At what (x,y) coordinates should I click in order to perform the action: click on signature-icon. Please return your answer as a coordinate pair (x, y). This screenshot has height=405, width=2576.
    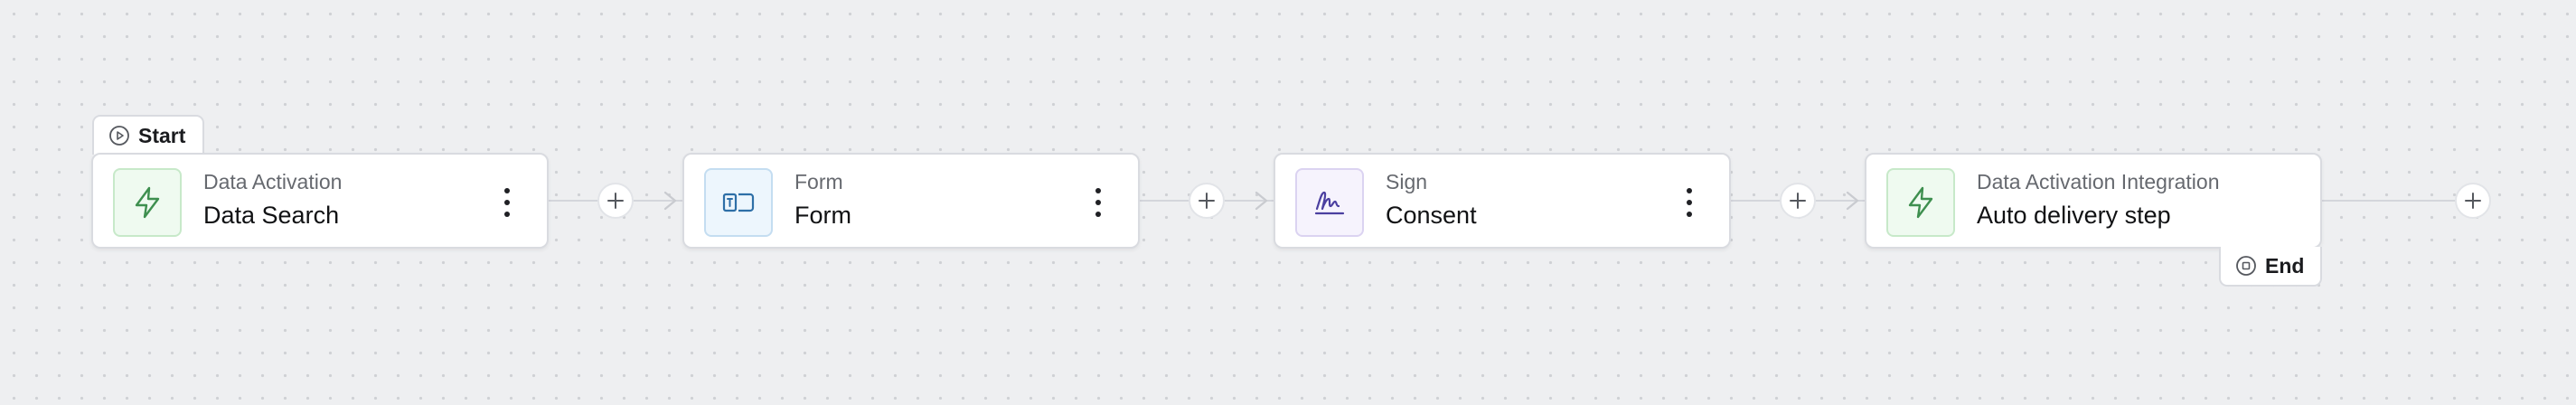
    Looking at the image, I should click on (1330, 203).